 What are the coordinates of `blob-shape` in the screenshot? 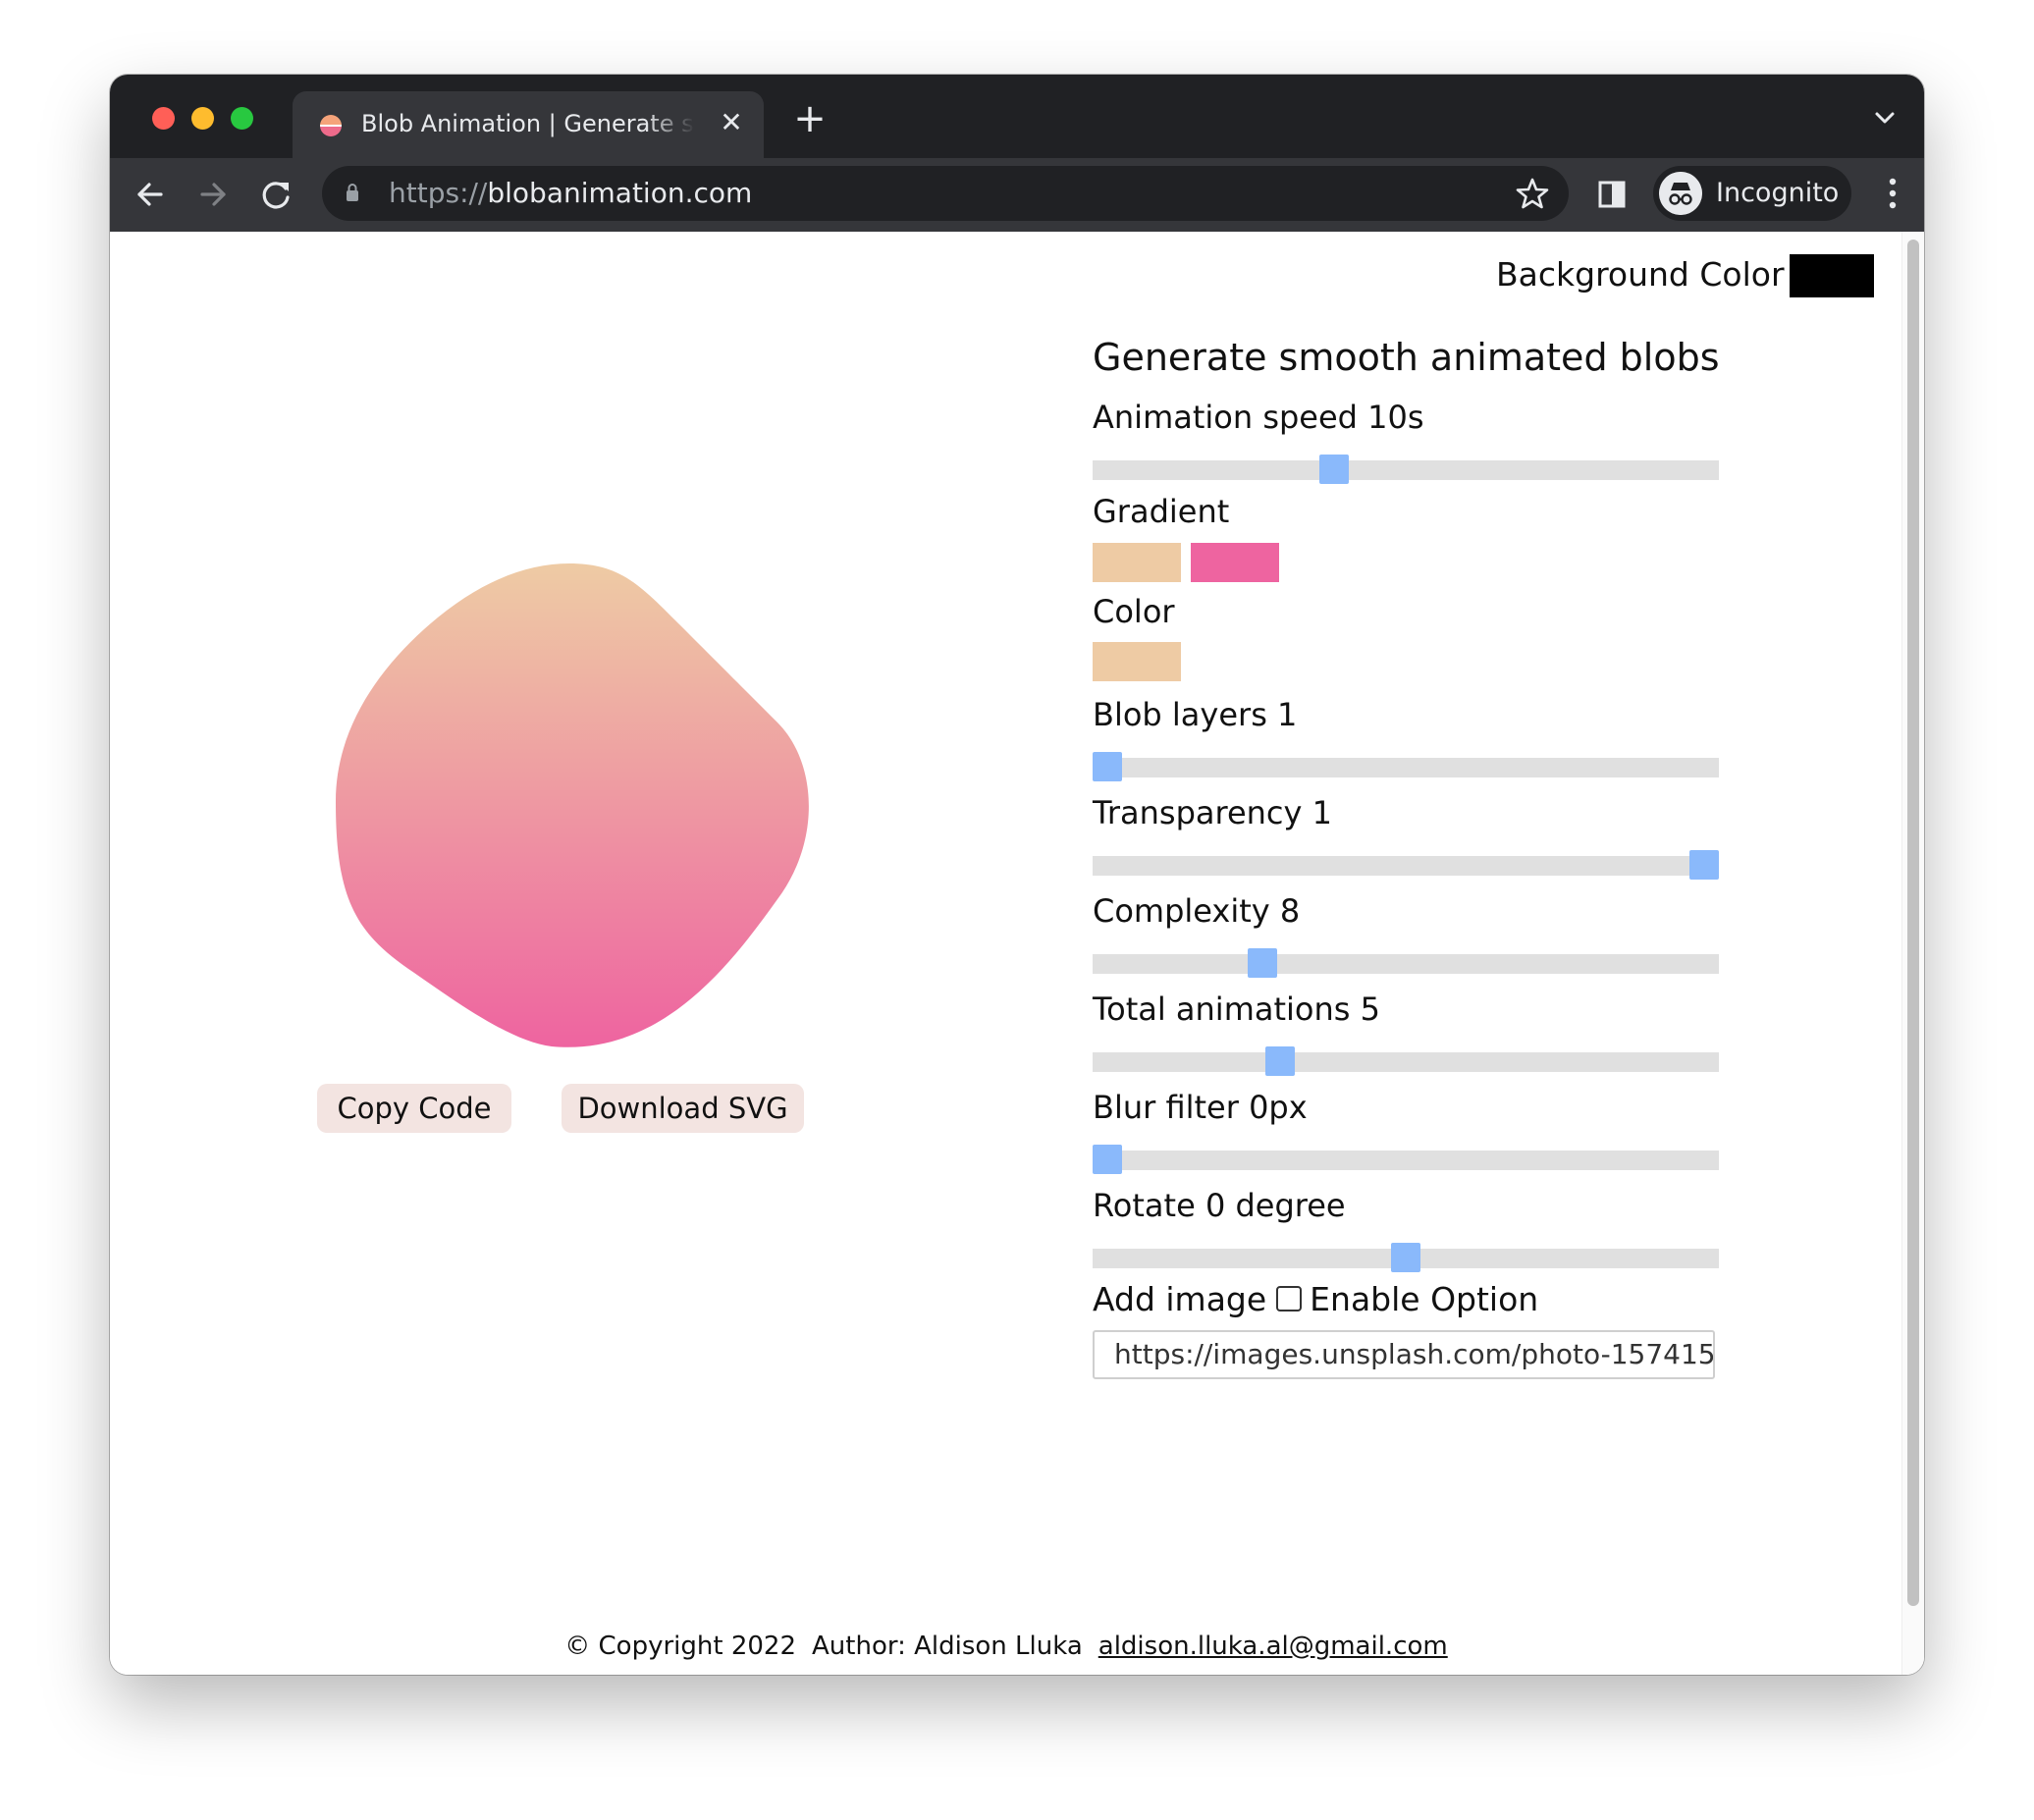 It's located at (572, 805).